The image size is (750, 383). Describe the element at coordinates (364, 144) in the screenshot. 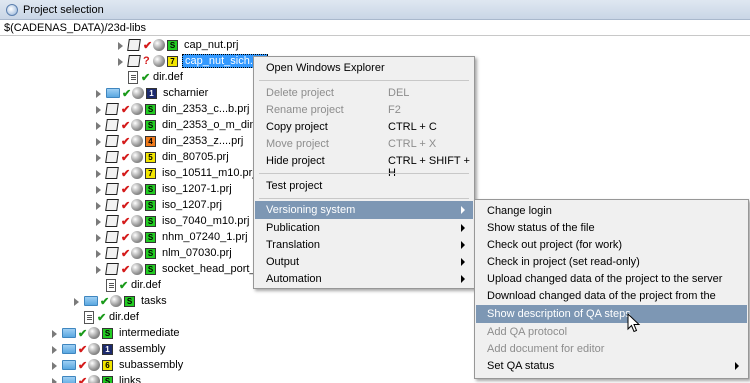

I see `menu-item-move-project: Move project CTRL + X` at that location.